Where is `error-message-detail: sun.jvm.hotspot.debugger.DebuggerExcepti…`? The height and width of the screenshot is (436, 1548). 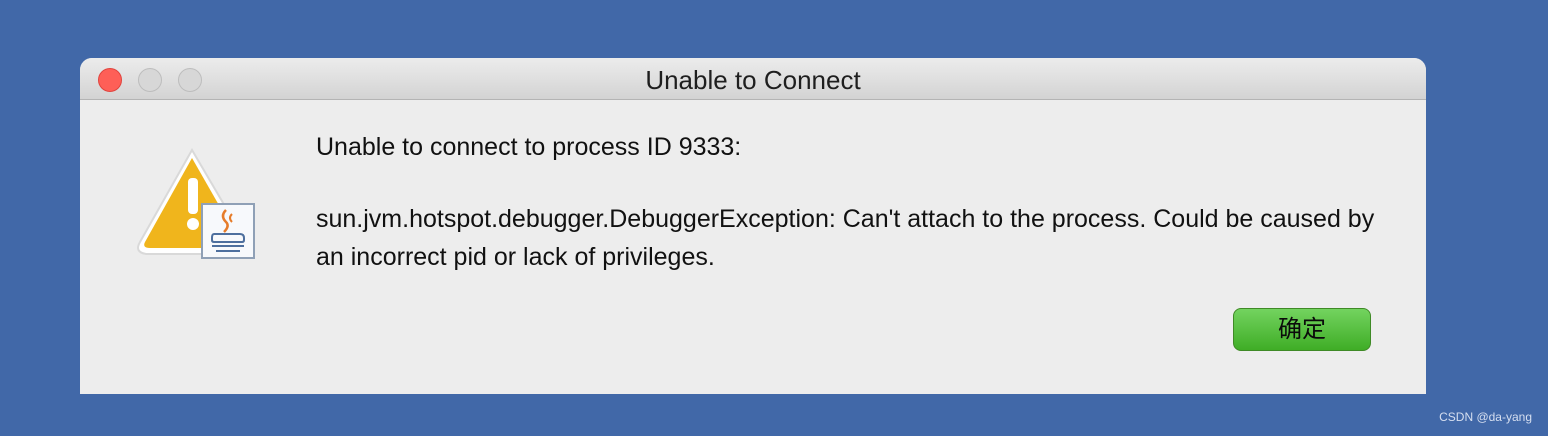 error-message-detail: sun.jvm.hotspot.debugger.DebuggerExcepti… is located at coordinates (845, 238).